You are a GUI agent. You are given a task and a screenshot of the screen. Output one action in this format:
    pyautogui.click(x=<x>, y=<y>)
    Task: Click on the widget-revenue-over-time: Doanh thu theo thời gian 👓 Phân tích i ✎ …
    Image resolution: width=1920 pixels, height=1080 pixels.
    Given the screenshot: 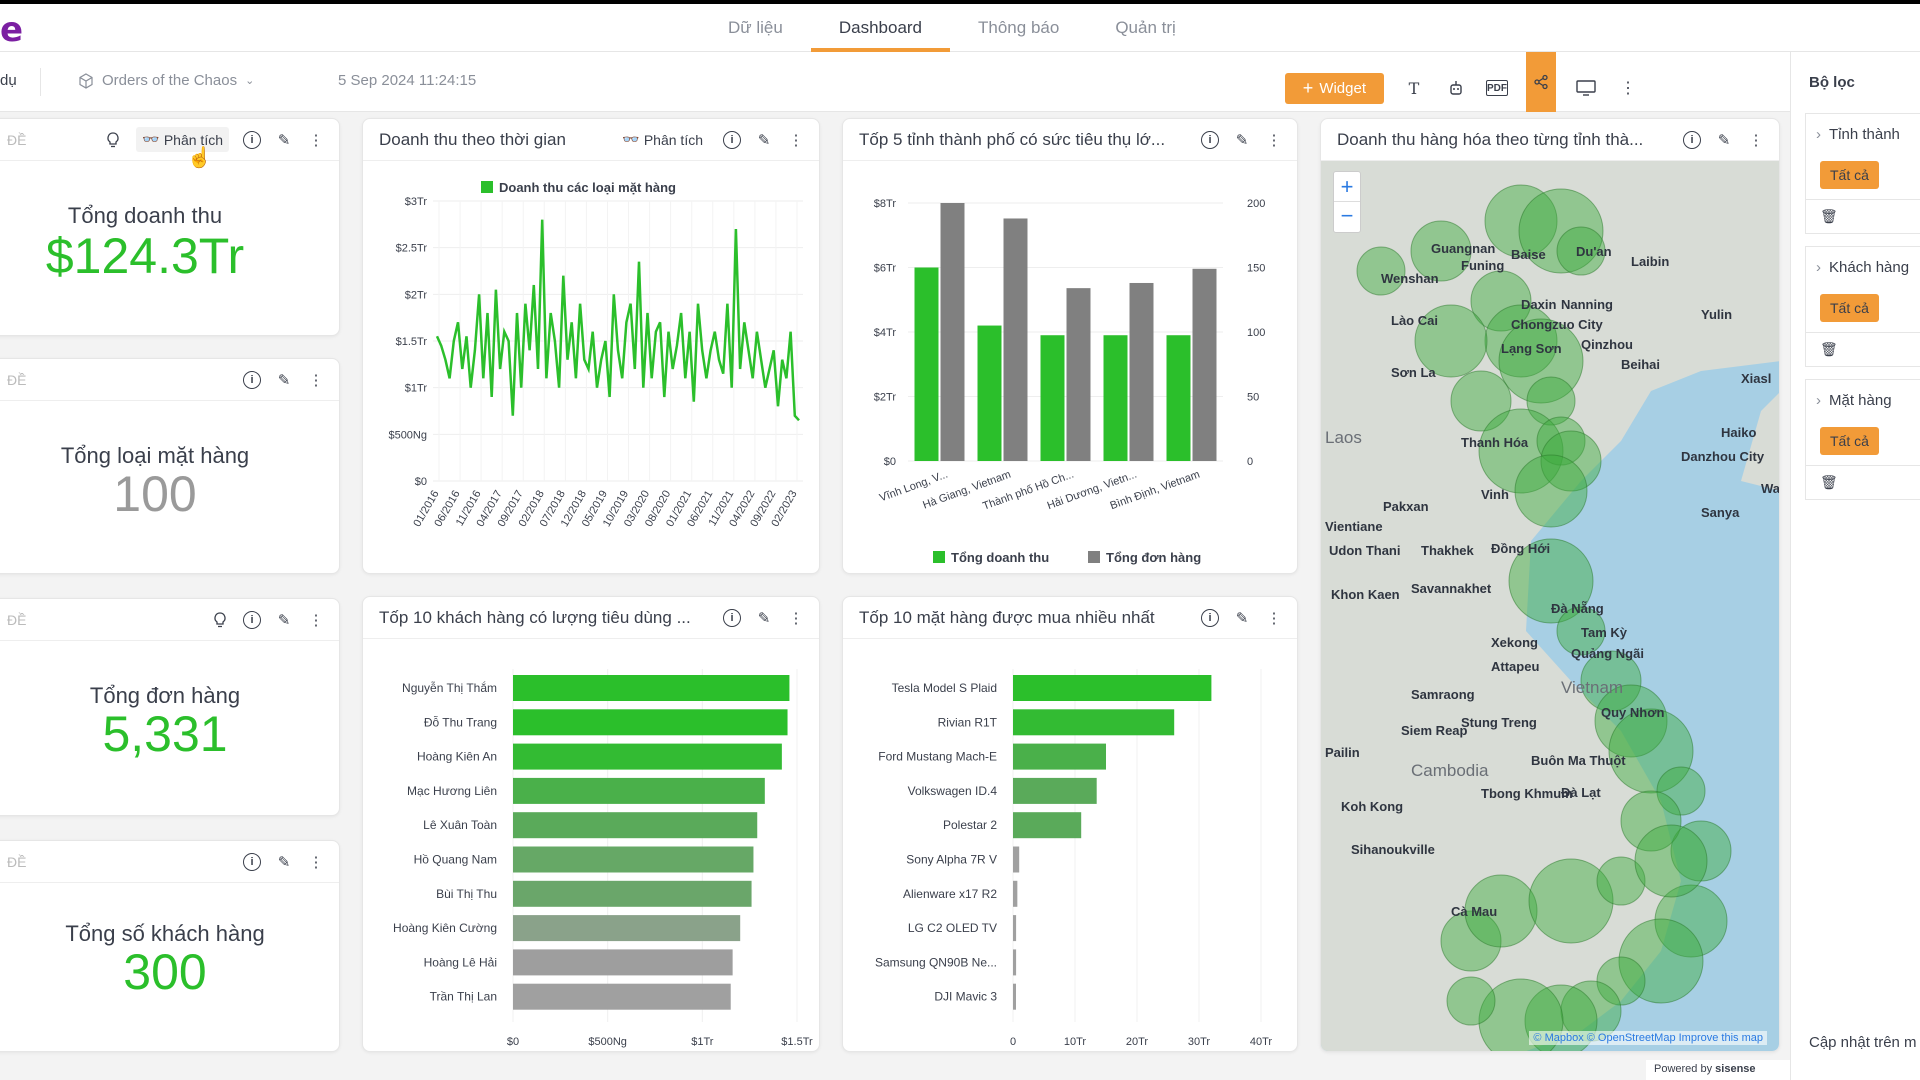 What is the action you would take?
    pyautogui.click(x=591, y=346)
    